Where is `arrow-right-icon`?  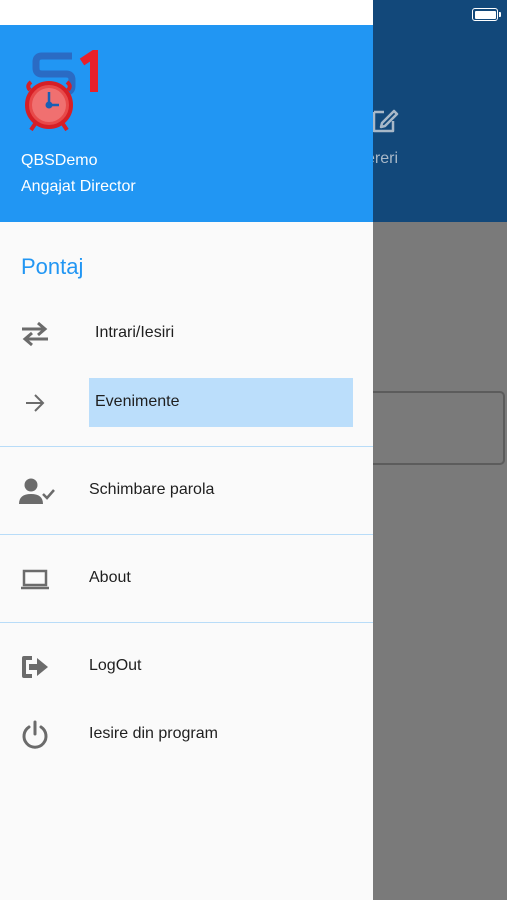
arrow-right-icon is located at coordinates (35, 403).